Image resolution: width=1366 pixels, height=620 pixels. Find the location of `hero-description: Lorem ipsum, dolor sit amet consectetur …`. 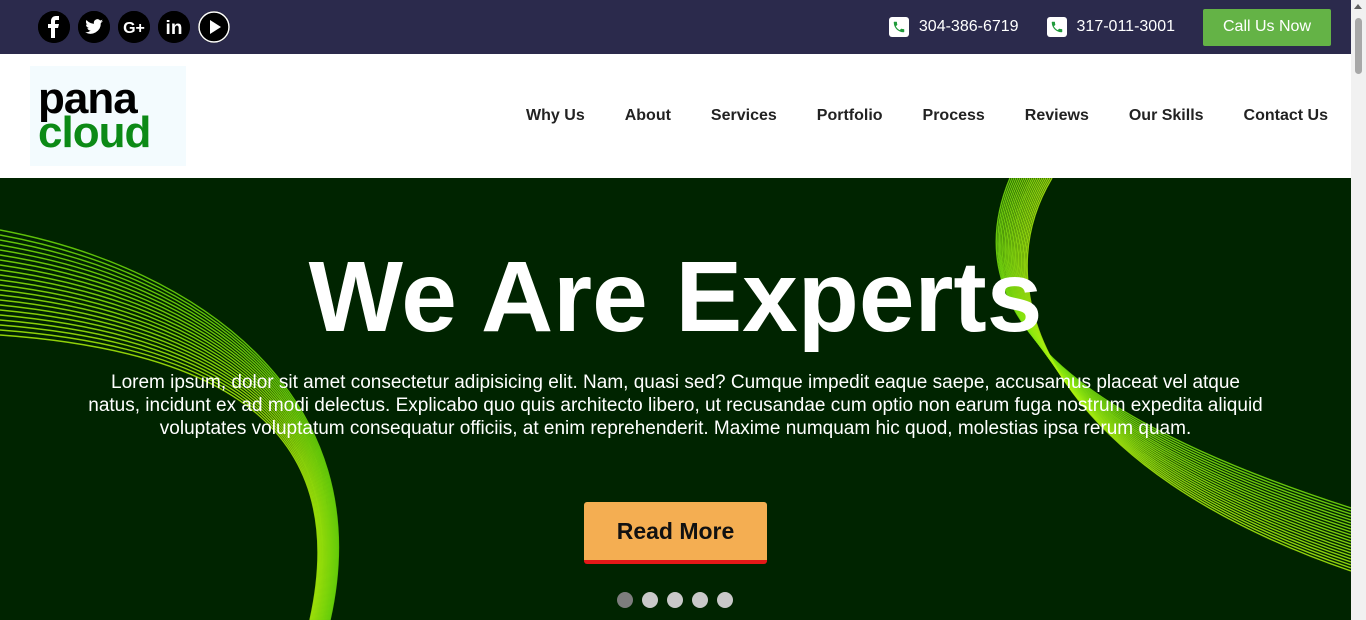

hero-description: Lorem ipsum, dolor sit amet consectetur … is located at coordinates (675, 405).